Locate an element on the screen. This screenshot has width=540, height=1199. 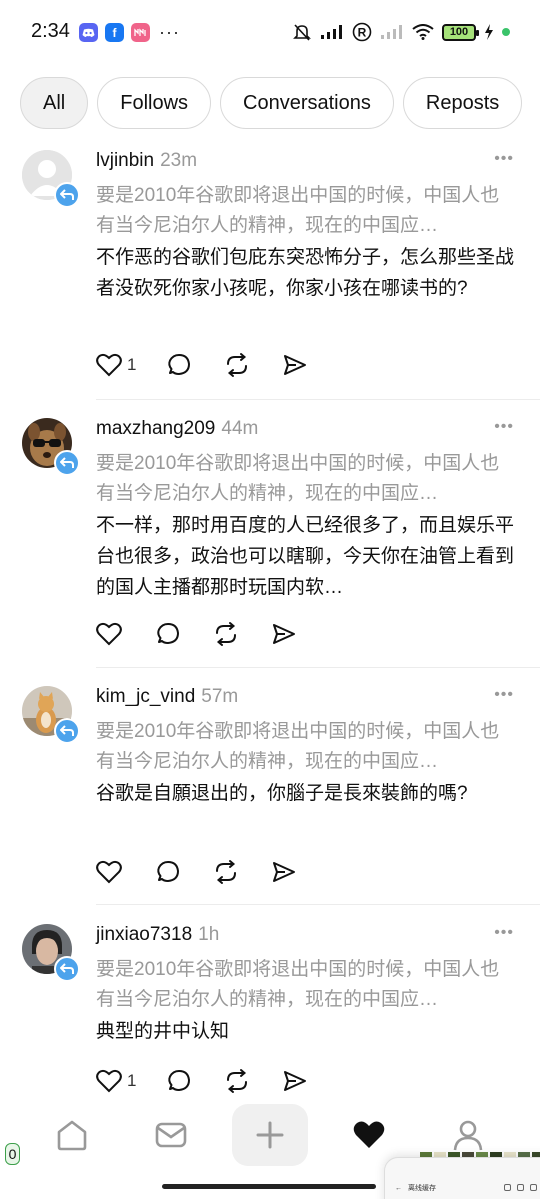
window-icon is located at coordinates (520, 1187).